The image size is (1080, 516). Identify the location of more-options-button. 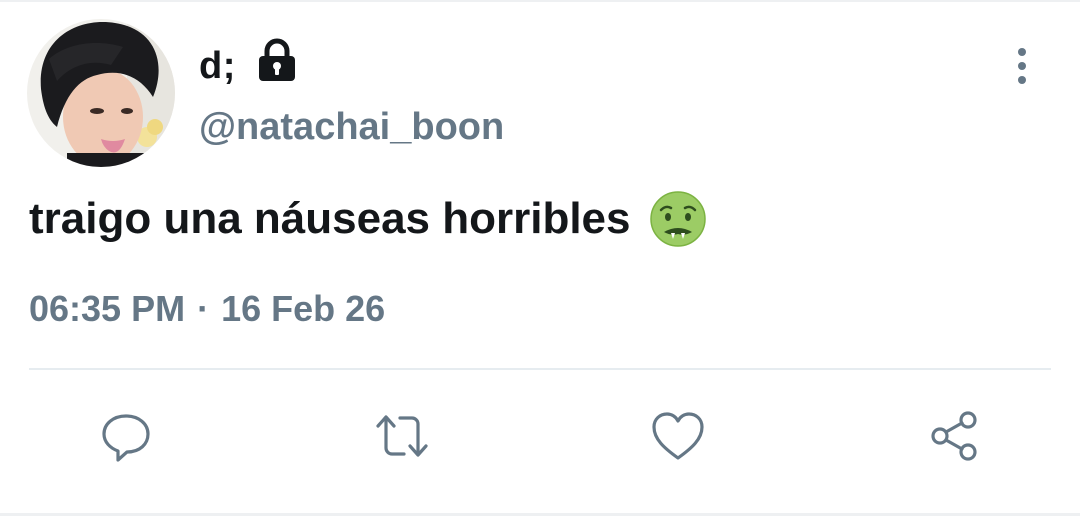
(1022, 66).